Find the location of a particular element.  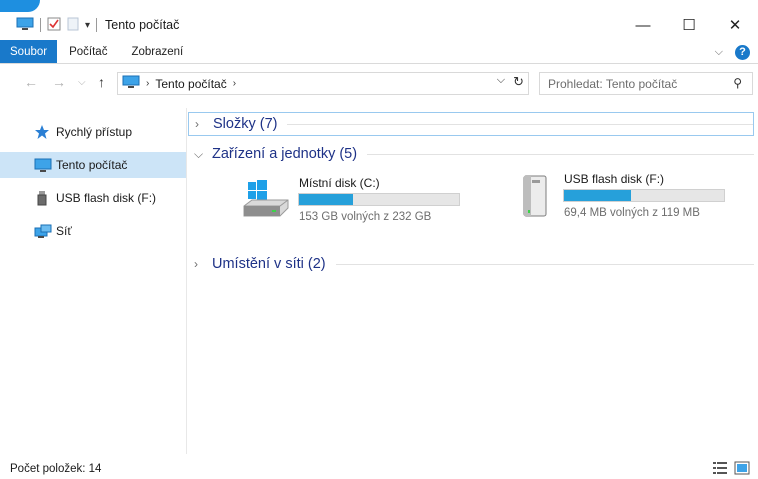

new-folder-icon is located at coordinates (73, 25).